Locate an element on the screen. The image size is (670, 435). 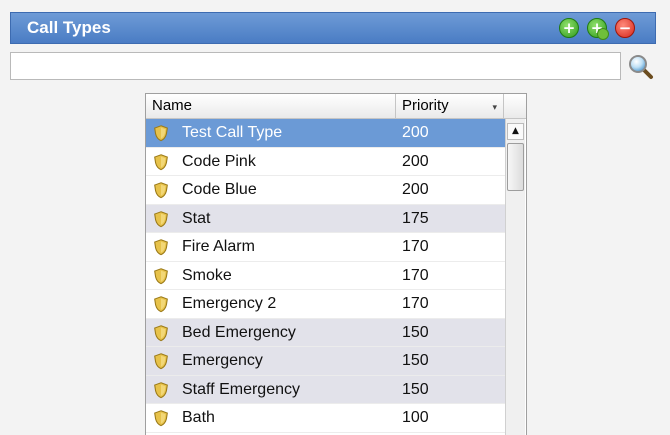
table-row: Test Call Type 200 is located at coordinates (326, 133).